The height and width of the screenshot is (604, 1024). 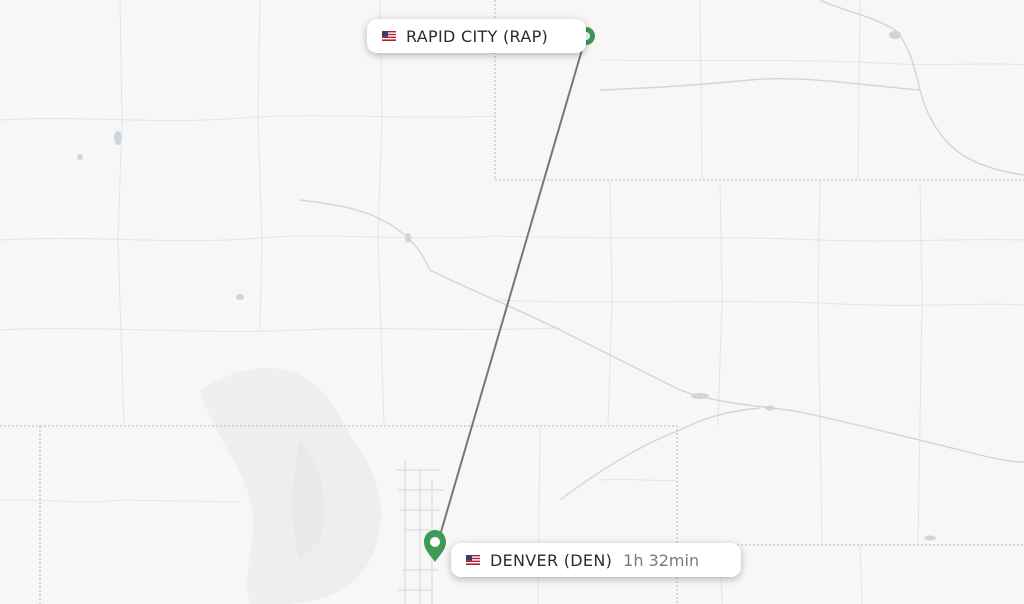 I want to click on origin-airport-label: RAPID CITY (RAP), so click(x=476, y=36).